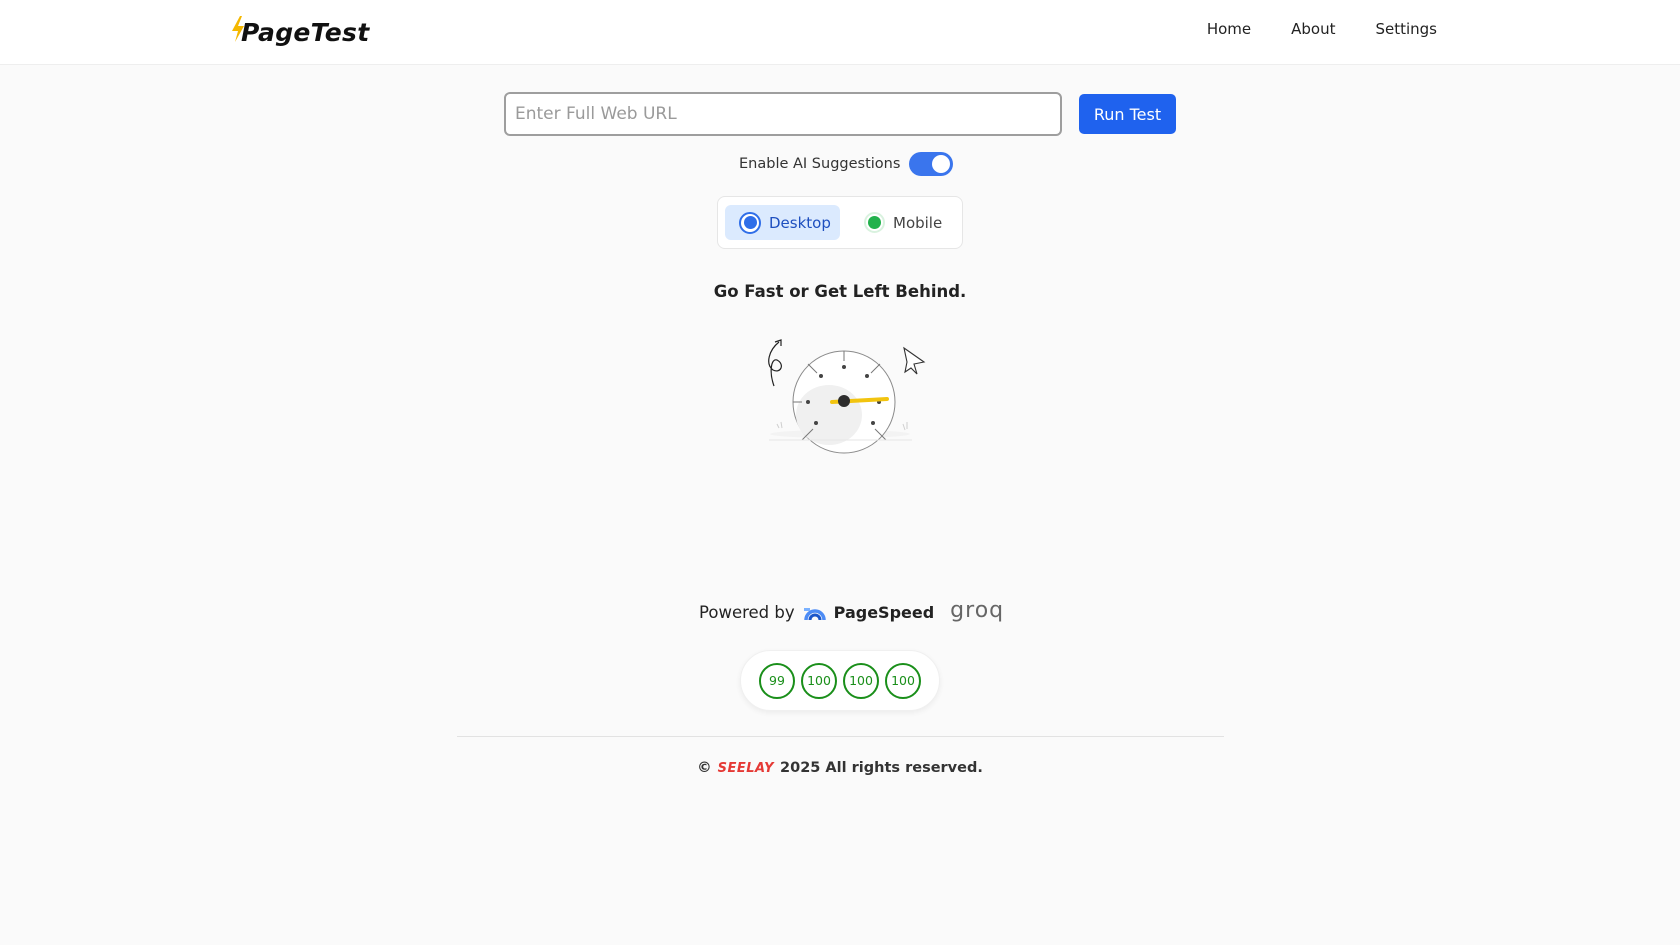 The image size is (1680, 945). I want to click on ai-suggestions-row: Enable AI Suggestions, so click(846, 164).